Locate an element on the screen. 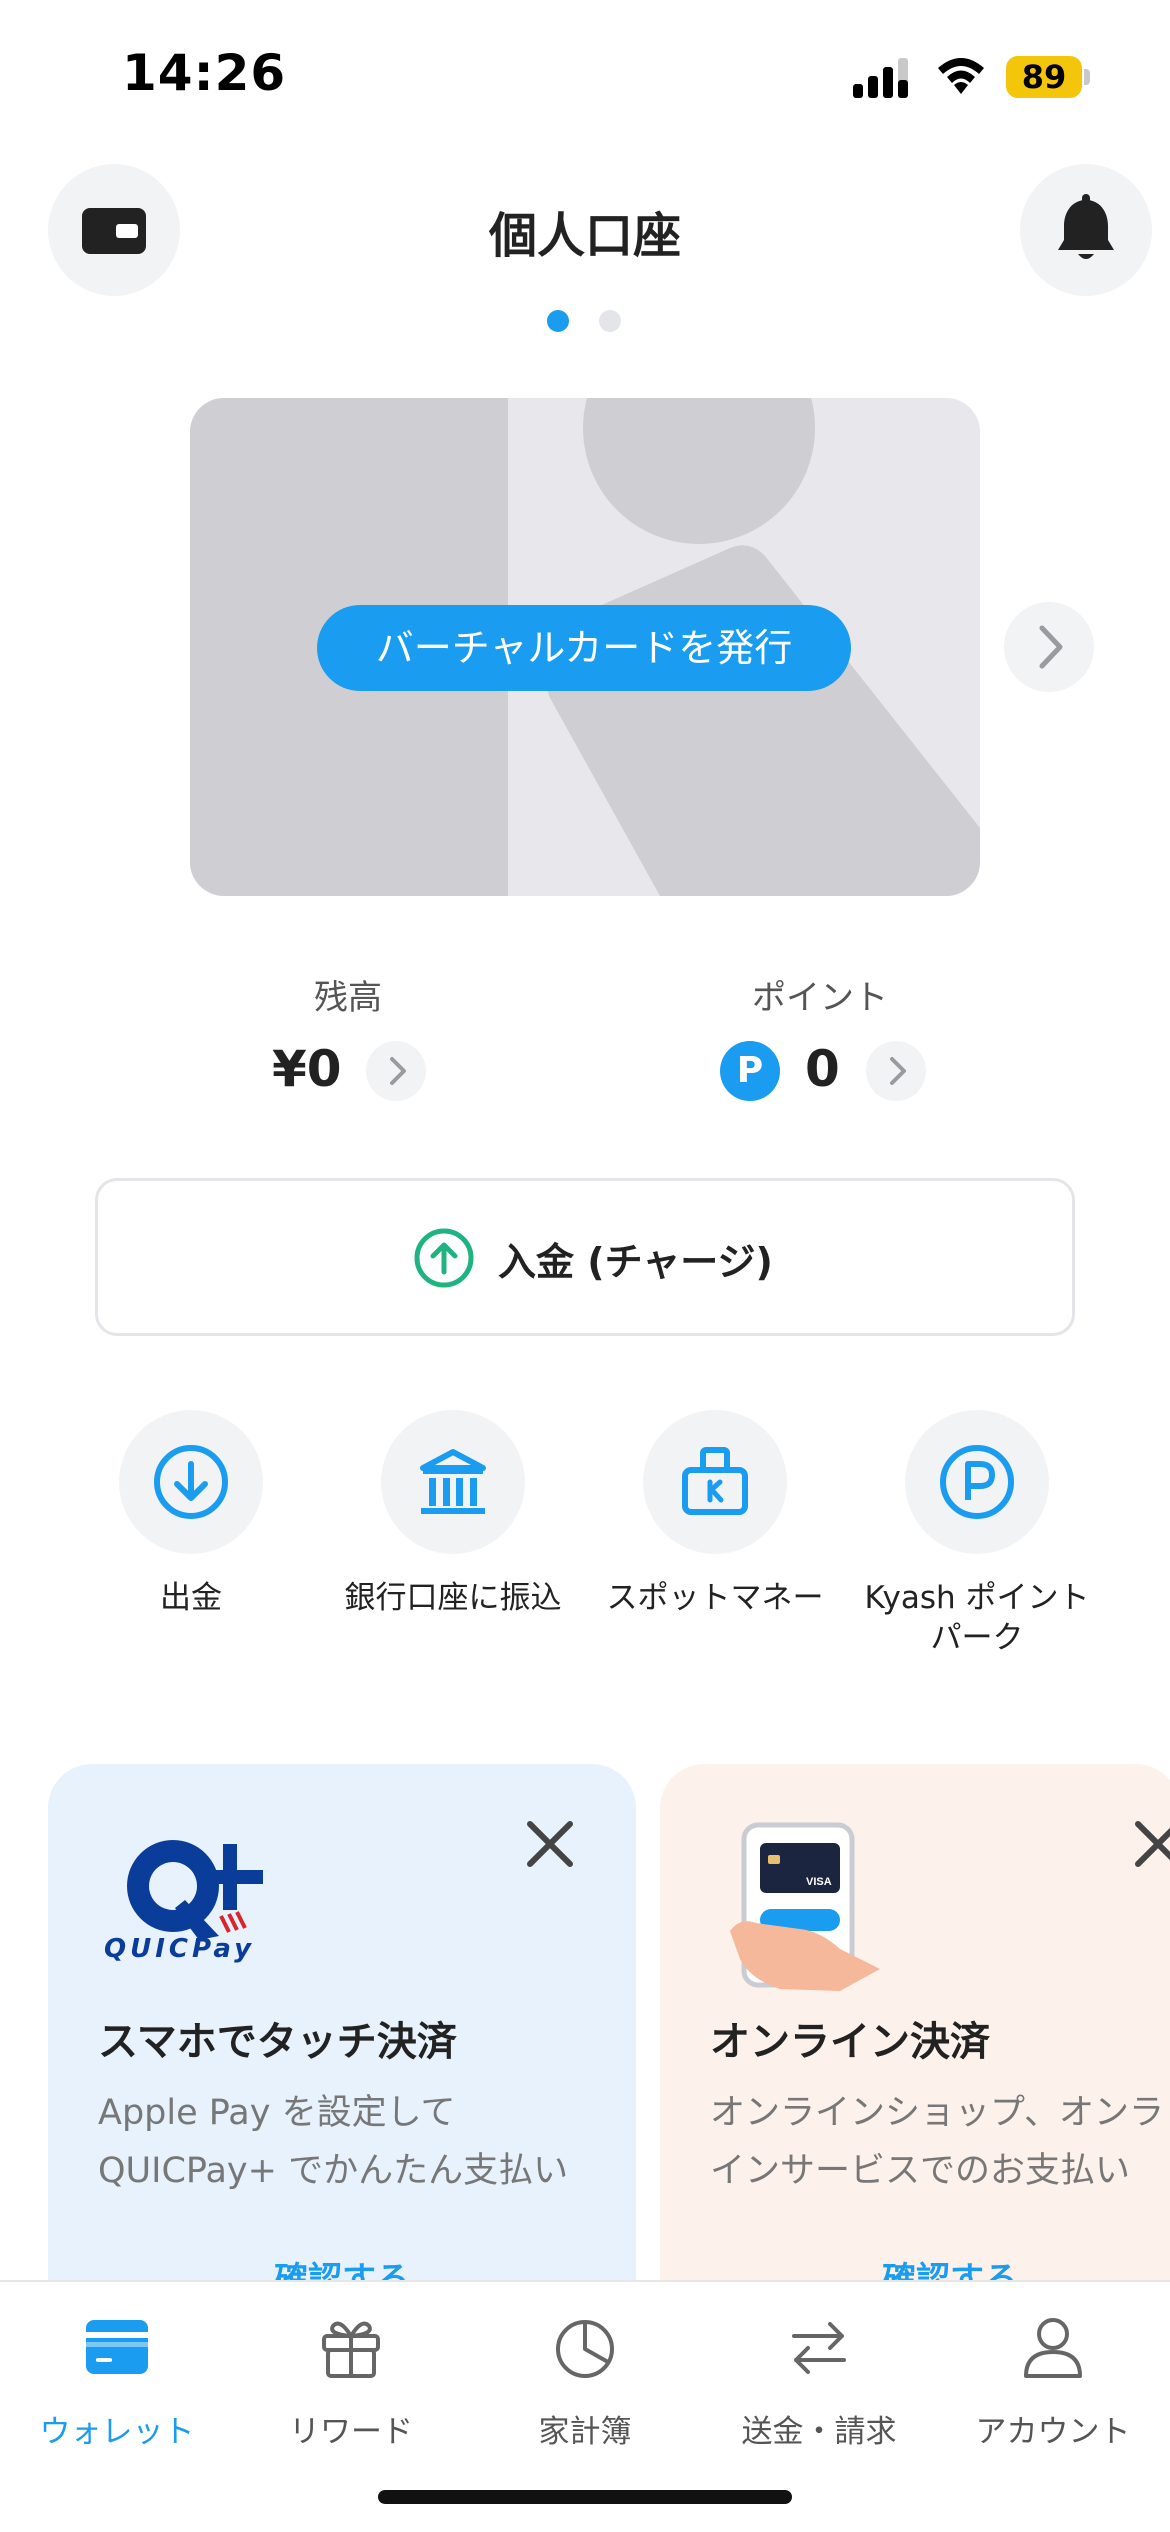 The height and width of the screenshot is (2532, 1170). points-value: 0 is located at coordinates (822, 1069).